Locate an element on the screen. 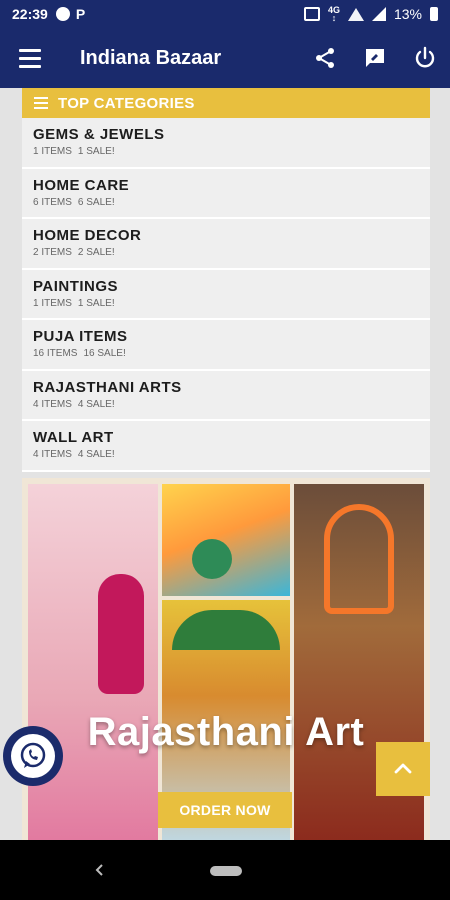  chevron-up-icon is located at coordinates (403, 768).